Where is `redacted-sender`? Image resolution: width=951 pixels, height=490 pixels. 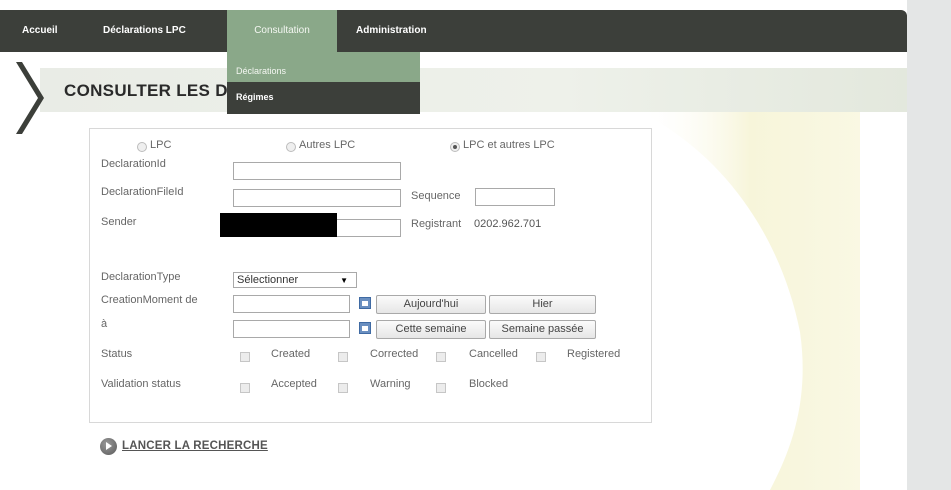 redacted-sender is located at coordinates (278, 225).